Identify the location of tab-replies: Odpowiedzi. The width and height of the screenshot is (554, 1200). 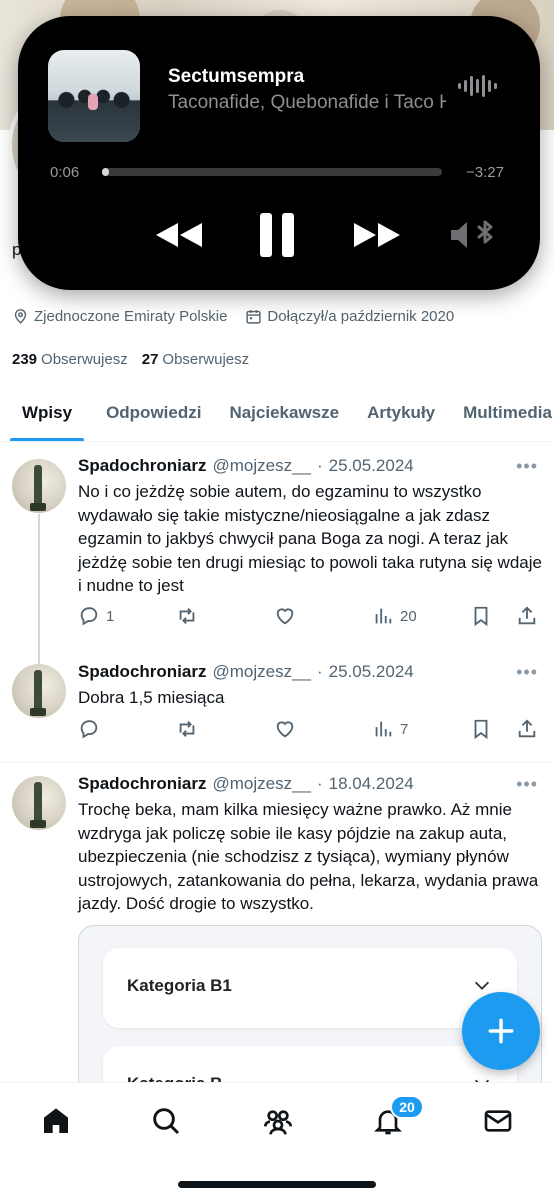
(153, 412).